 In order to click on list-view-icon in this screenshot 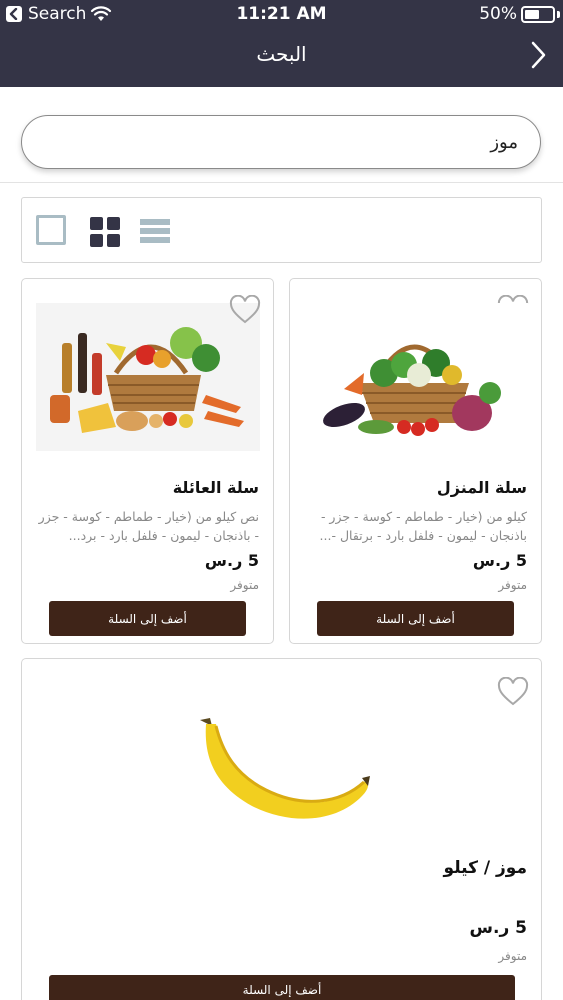, I will do `click(156, 231)`.